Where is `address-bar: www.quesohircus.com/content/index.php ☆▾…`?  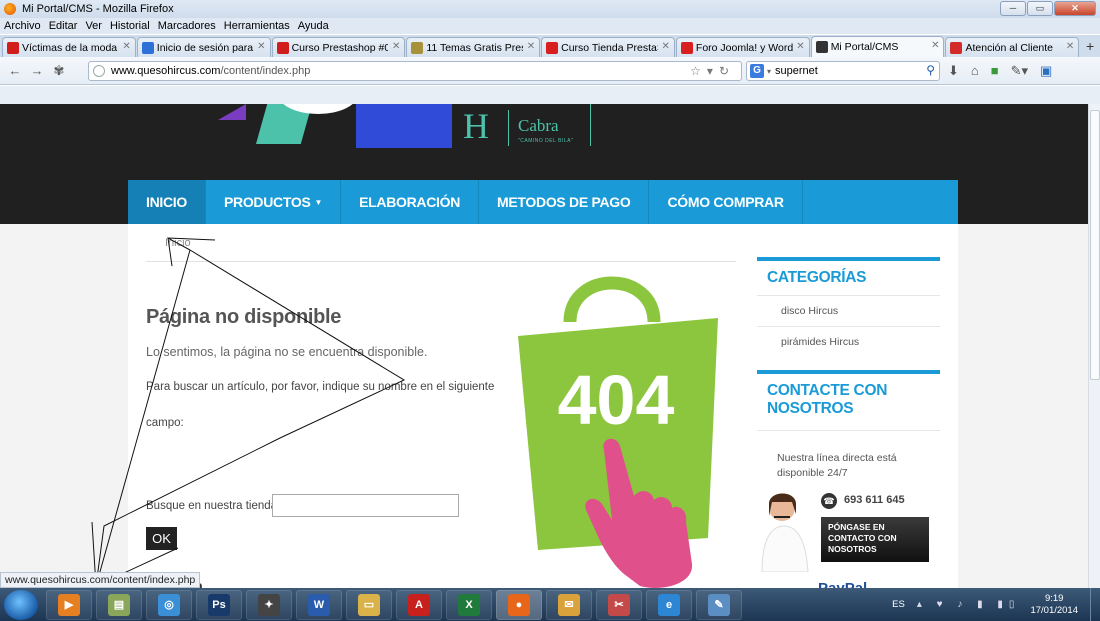
address-bar: www.quesohircus.com/content/index.php ☆▾… is located at coordinates (415, 71).